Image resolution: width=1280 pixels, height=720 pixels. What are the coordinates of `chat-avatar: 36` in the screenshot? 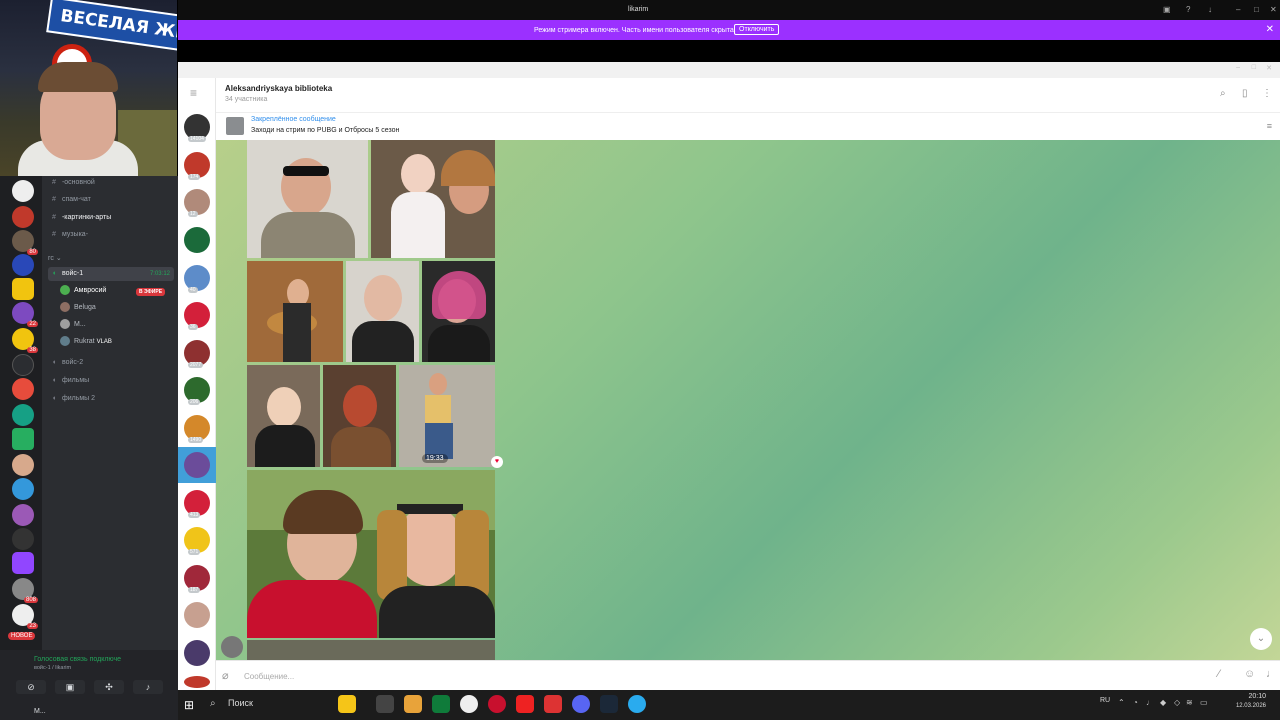 It's located at (197, 316).